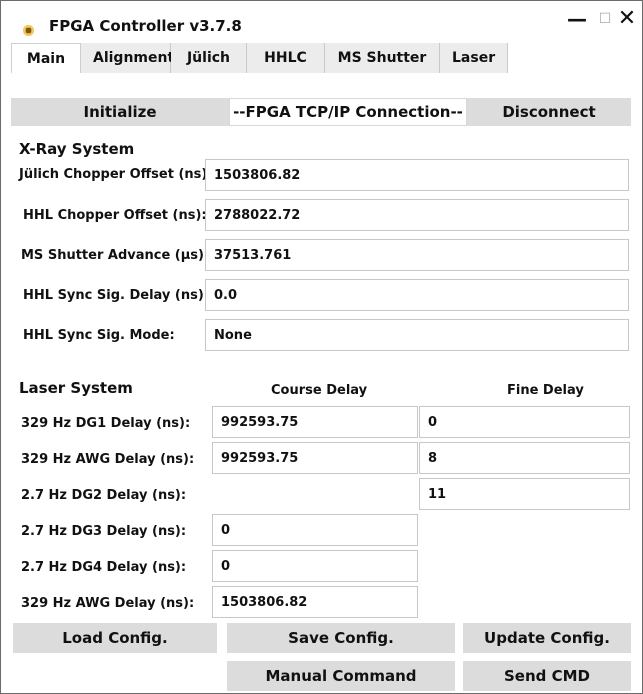 This screenshot has height=694, width=643. Describe the element at coordinates (417, 295) in the screenshot. I see `hhl-sync-delay-input: 0.0` at that location.